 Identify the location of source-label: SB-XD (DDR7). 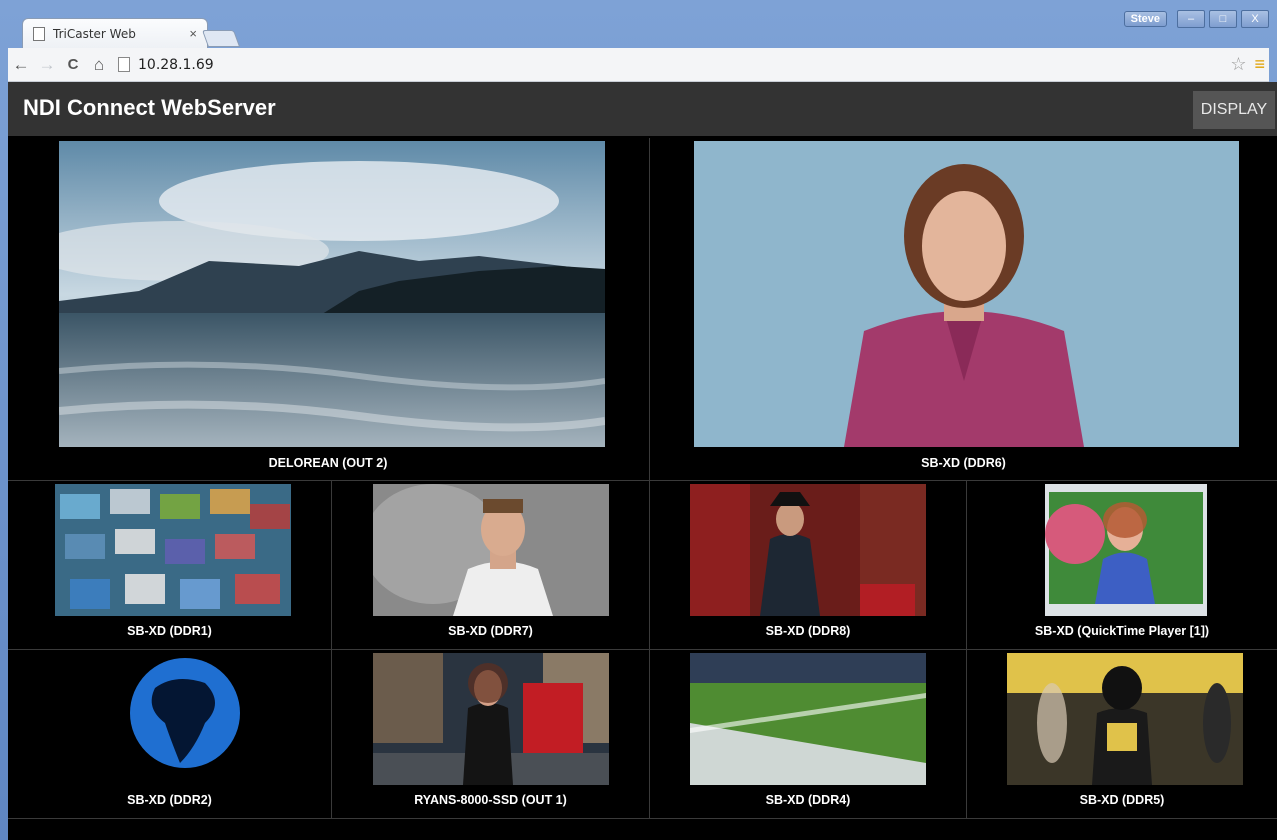
(490, 631).